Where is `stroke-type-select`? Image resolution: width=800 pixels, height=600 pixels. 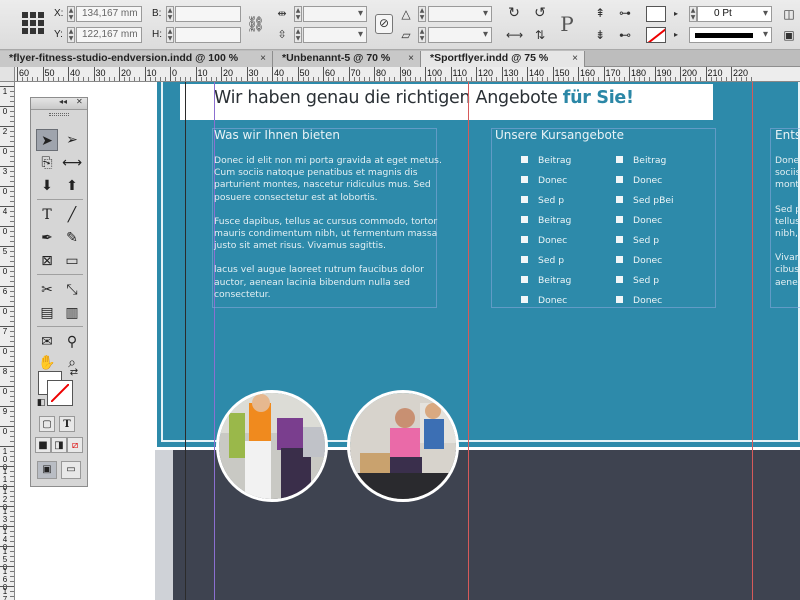 stroke-type-select is located at coordinates (730, 35).